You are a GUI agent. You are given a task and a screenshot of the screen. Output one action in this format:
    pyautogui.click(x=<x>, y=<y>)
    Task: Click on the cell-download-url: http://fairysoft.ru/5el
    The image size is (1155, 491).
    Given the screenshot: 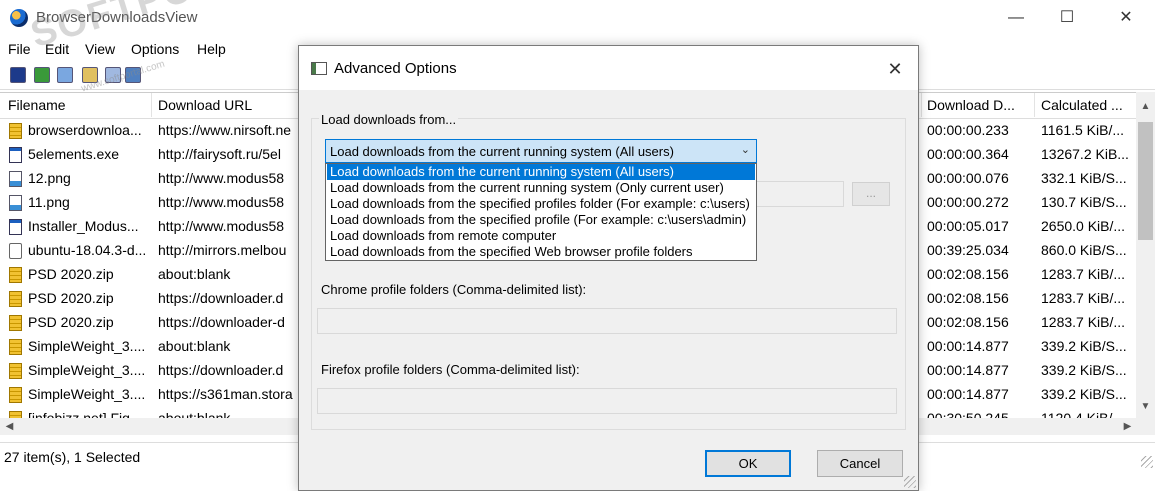 What is the action you would take?
    pyautogui.click(x=219, y=154)
    